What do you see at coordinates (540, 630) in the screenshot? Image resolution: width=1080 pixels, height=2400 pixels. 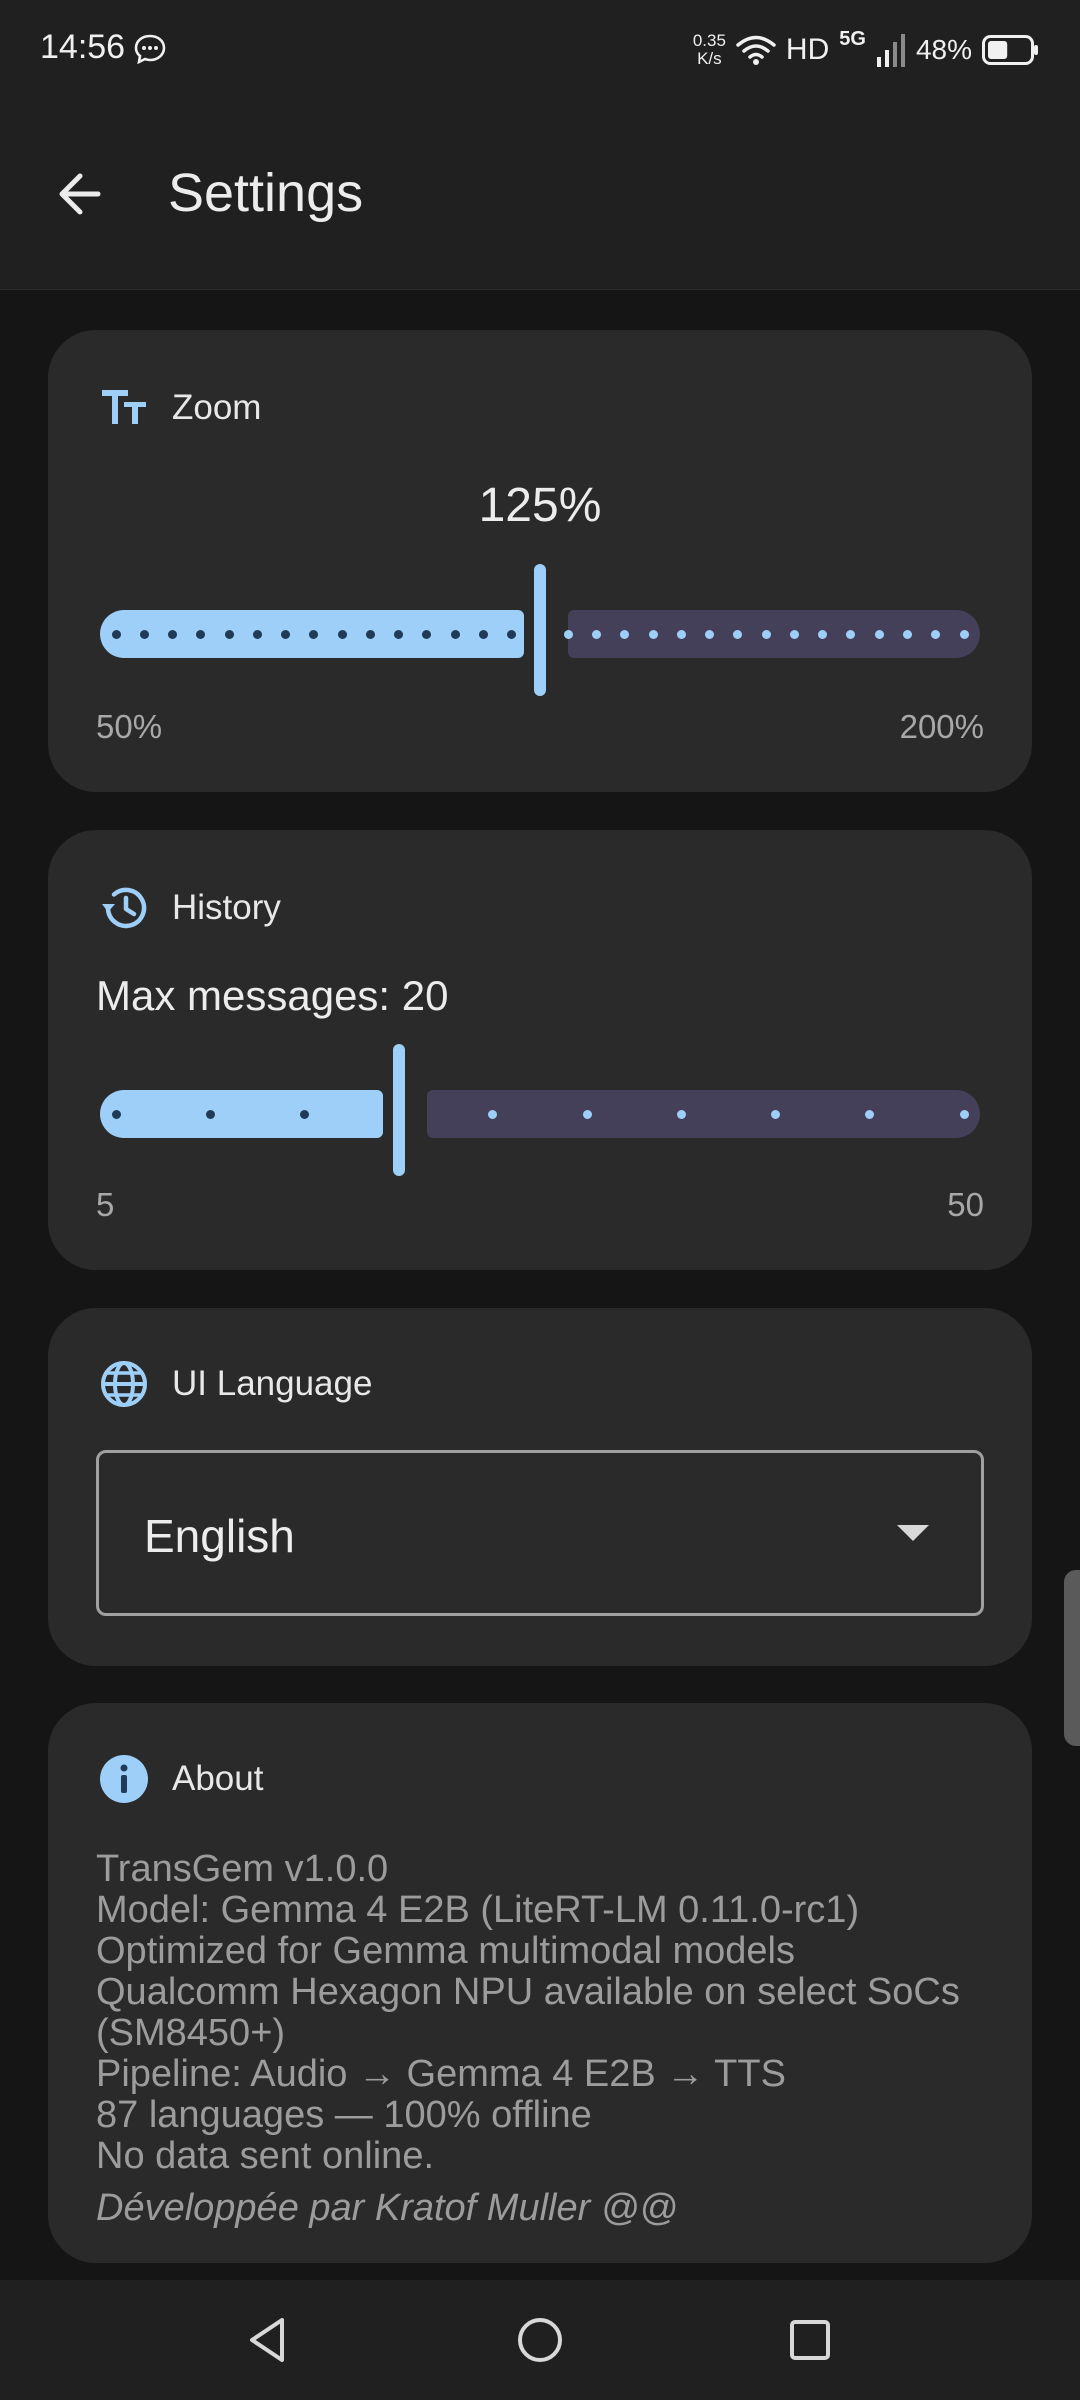 I see `zoom-slider-thumb` at bounding box center [540, 630].